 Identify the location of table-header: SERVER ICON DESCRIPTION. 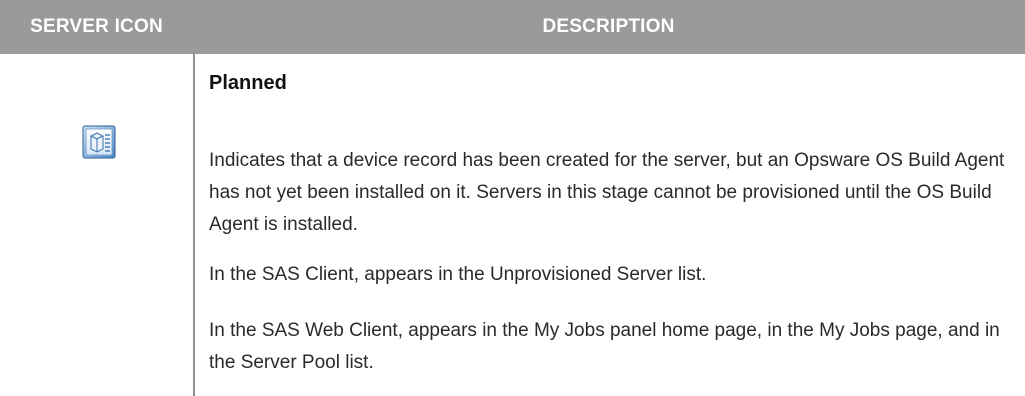
(512, 27).